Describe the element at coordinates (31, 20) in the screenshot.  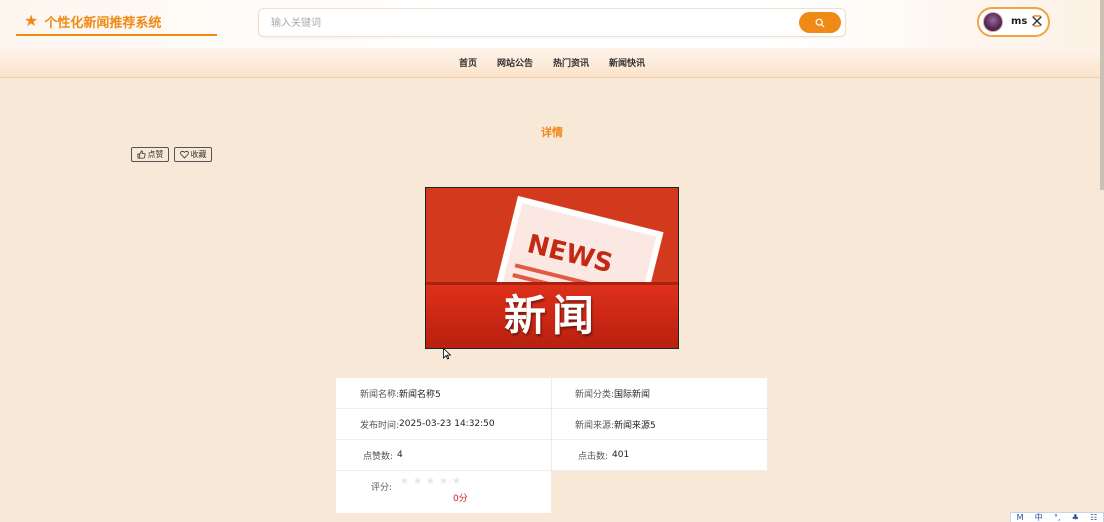
I see `star-icon: ★` at that location.